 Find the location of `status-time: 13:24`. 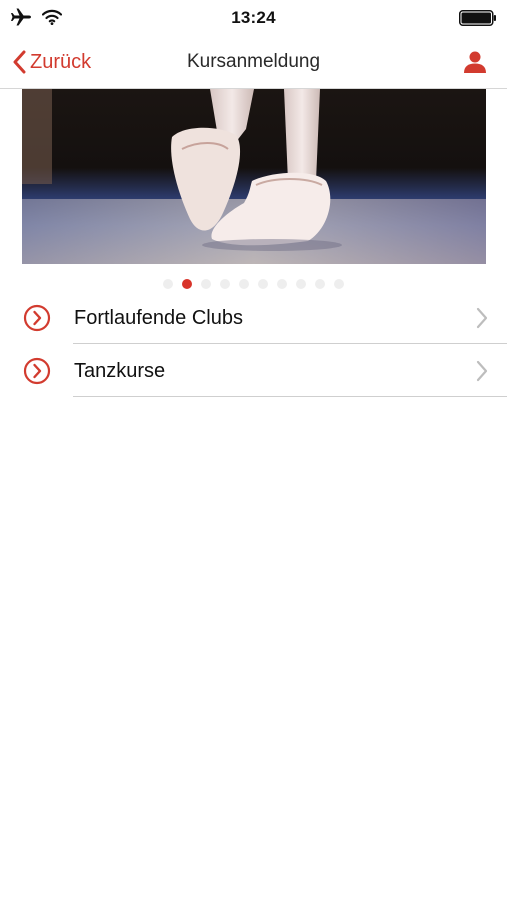

status-time: 13:24 is located at coordinates (253, 17).